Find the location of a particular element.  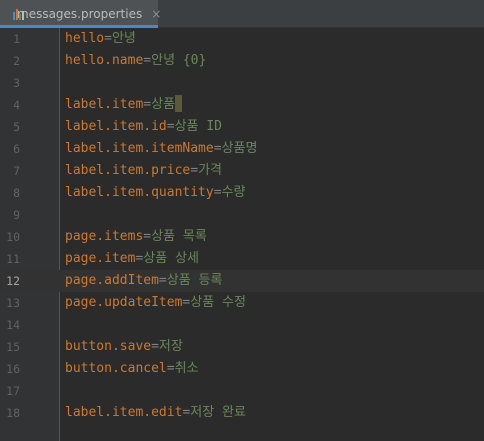

property-value: 가격 is located at coordinates (210, 170).